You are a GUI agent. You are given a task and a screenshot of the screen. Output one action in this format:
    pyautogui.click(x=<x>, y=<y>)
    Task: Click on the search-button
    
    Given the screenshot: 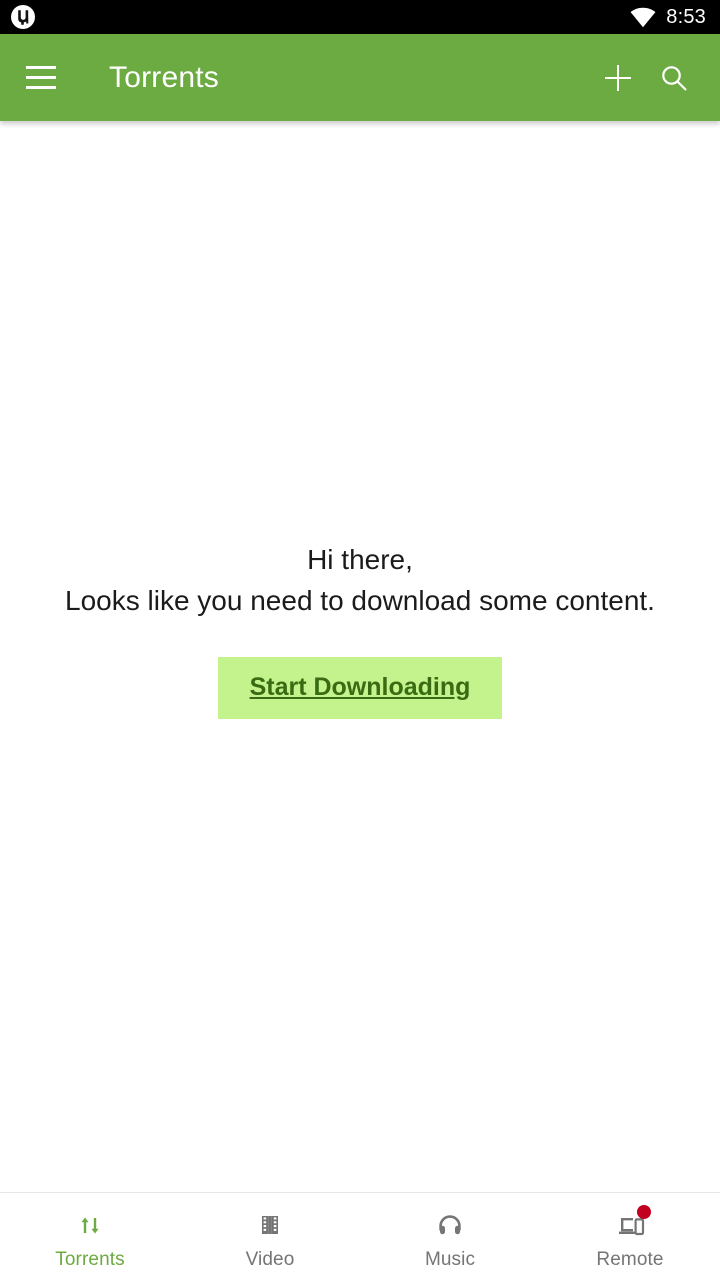 What is the action you would take?
    pyautogui.click(x=674, y=78)
    